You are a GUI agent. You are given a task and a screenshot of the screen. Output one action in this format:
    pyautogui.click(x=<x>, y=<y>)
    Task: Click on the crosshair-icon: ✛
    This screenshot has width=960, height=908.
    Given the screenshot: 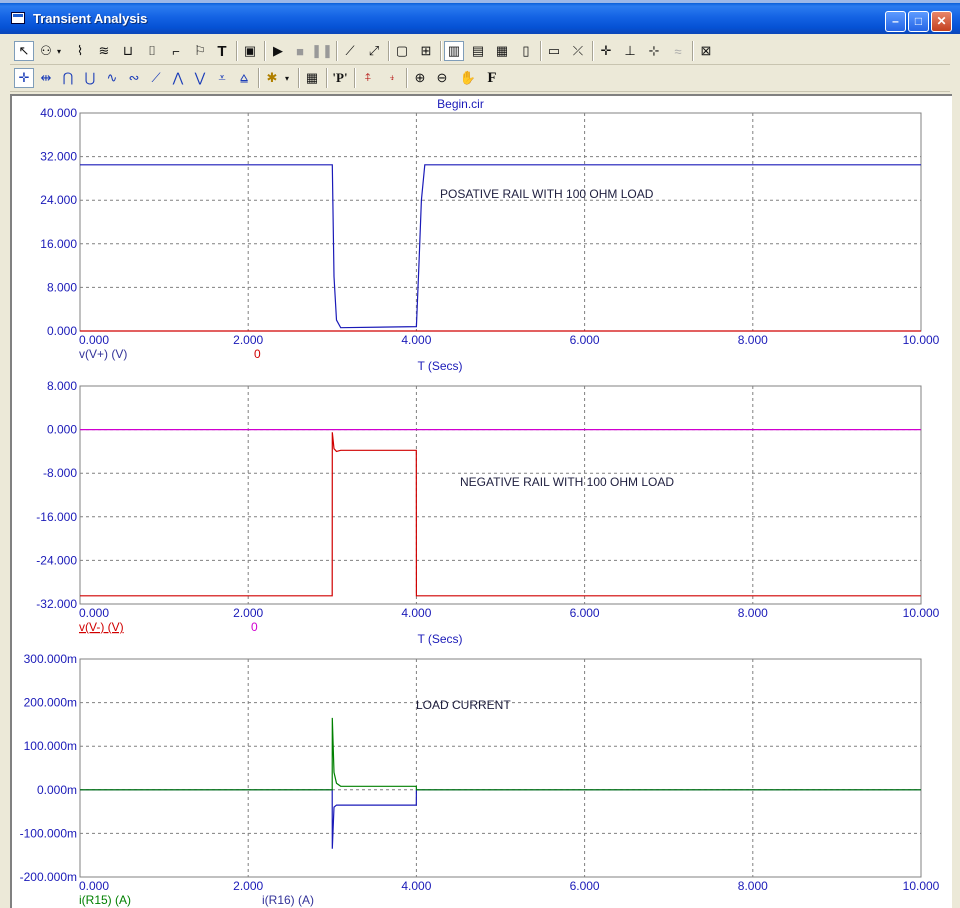 What is the action you would take?
    pyautogui.click(x=24, y=78)
    